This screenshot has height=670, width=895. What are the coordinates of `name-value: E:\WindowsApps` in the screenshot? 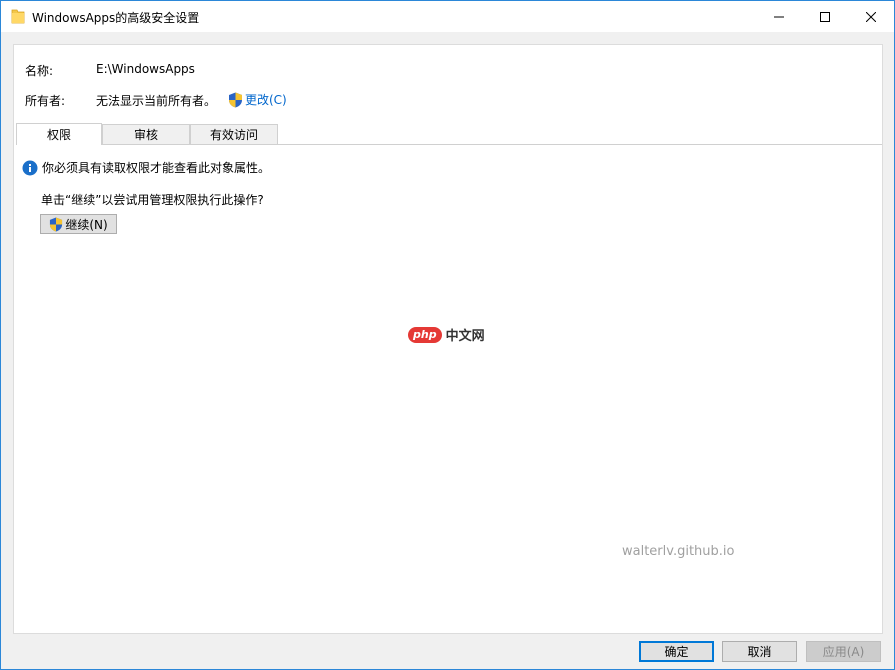 It's located at (145, 69).